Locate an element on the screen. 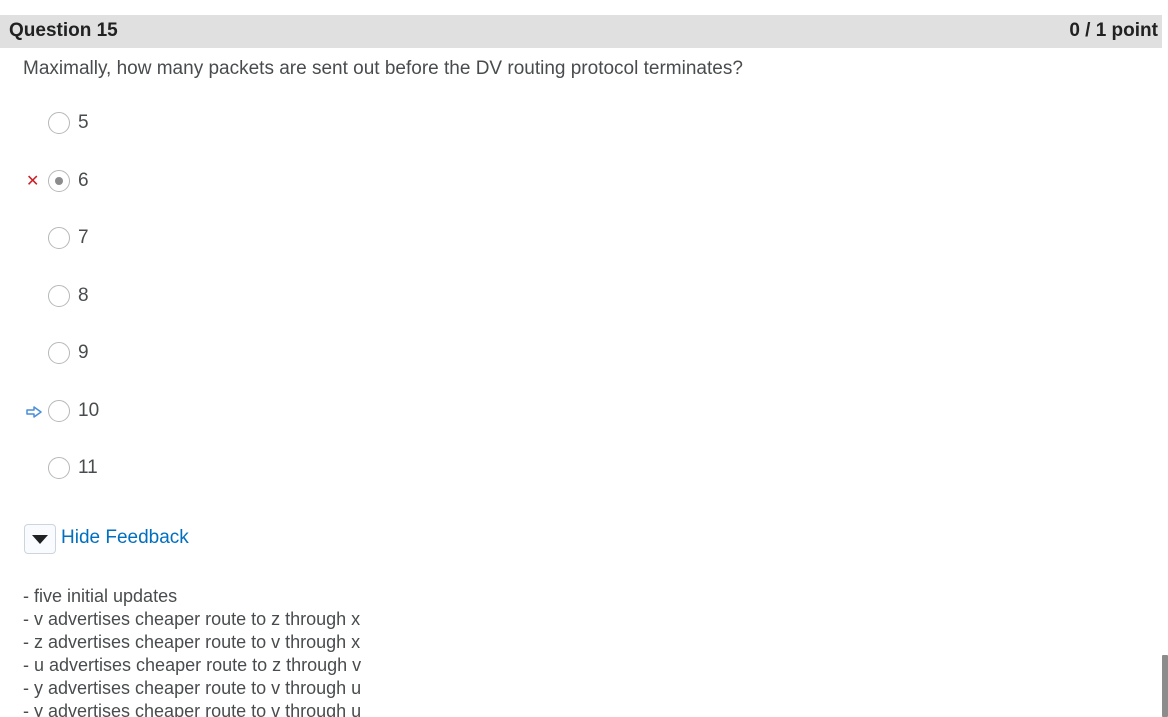  radio-button-selected is located at coordinates (59, 181).